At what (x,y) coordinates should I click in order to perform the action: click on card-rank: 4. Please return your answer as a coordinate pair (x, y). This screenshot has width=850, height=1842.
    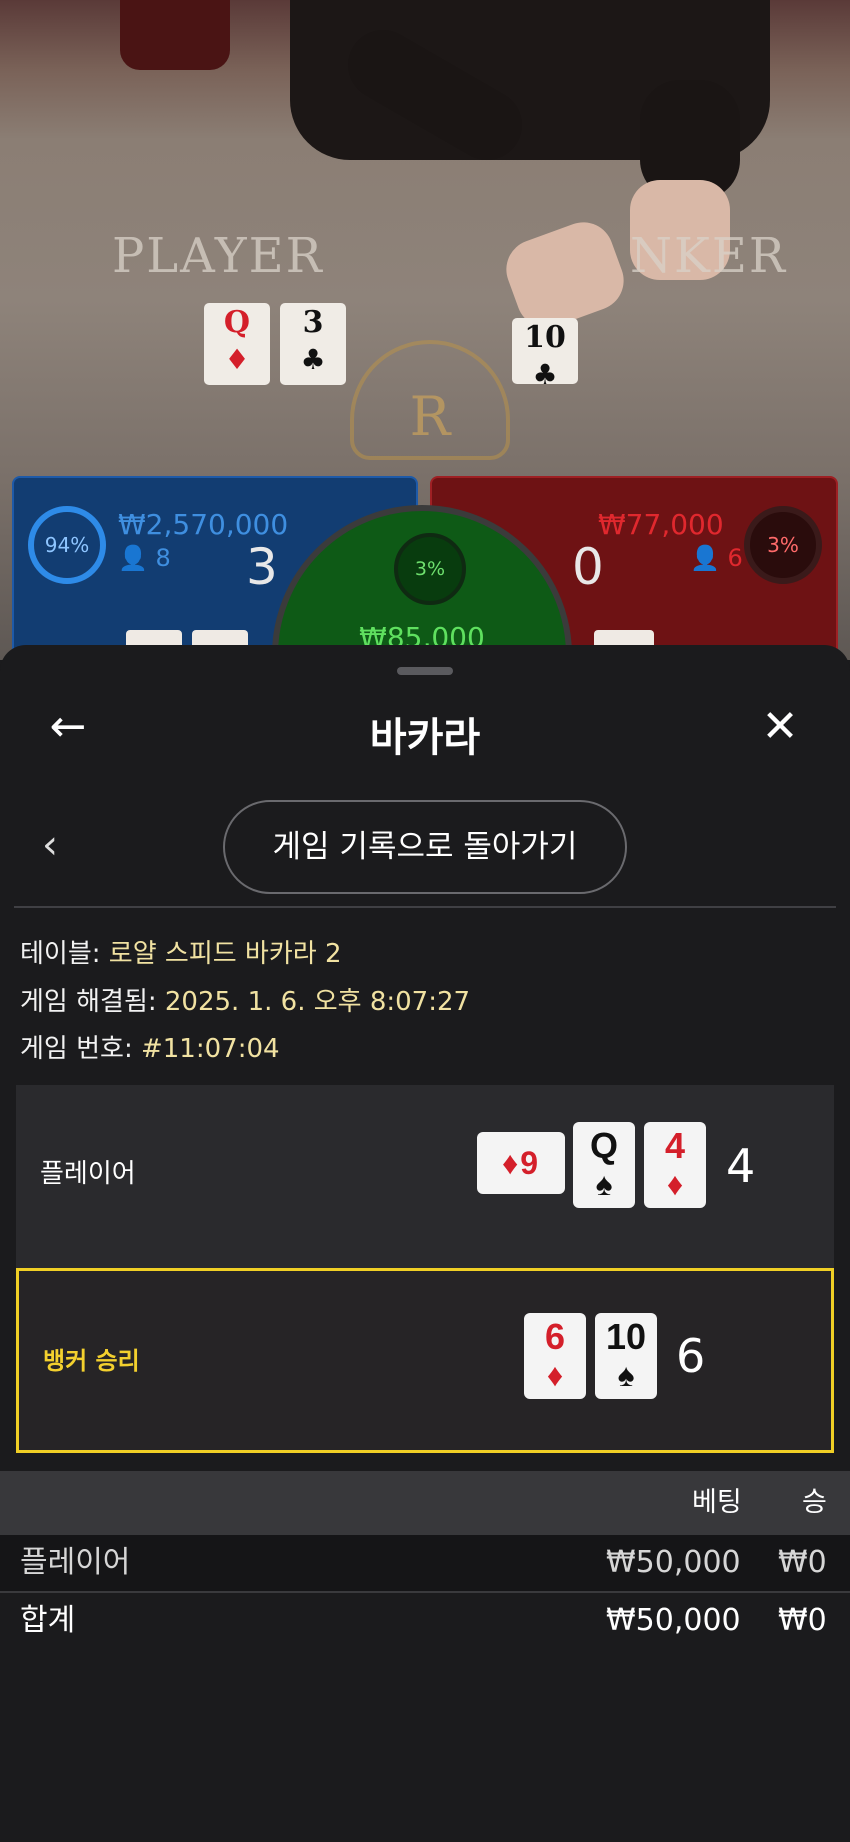
    Looking at the image, I should click on (675, 1145).